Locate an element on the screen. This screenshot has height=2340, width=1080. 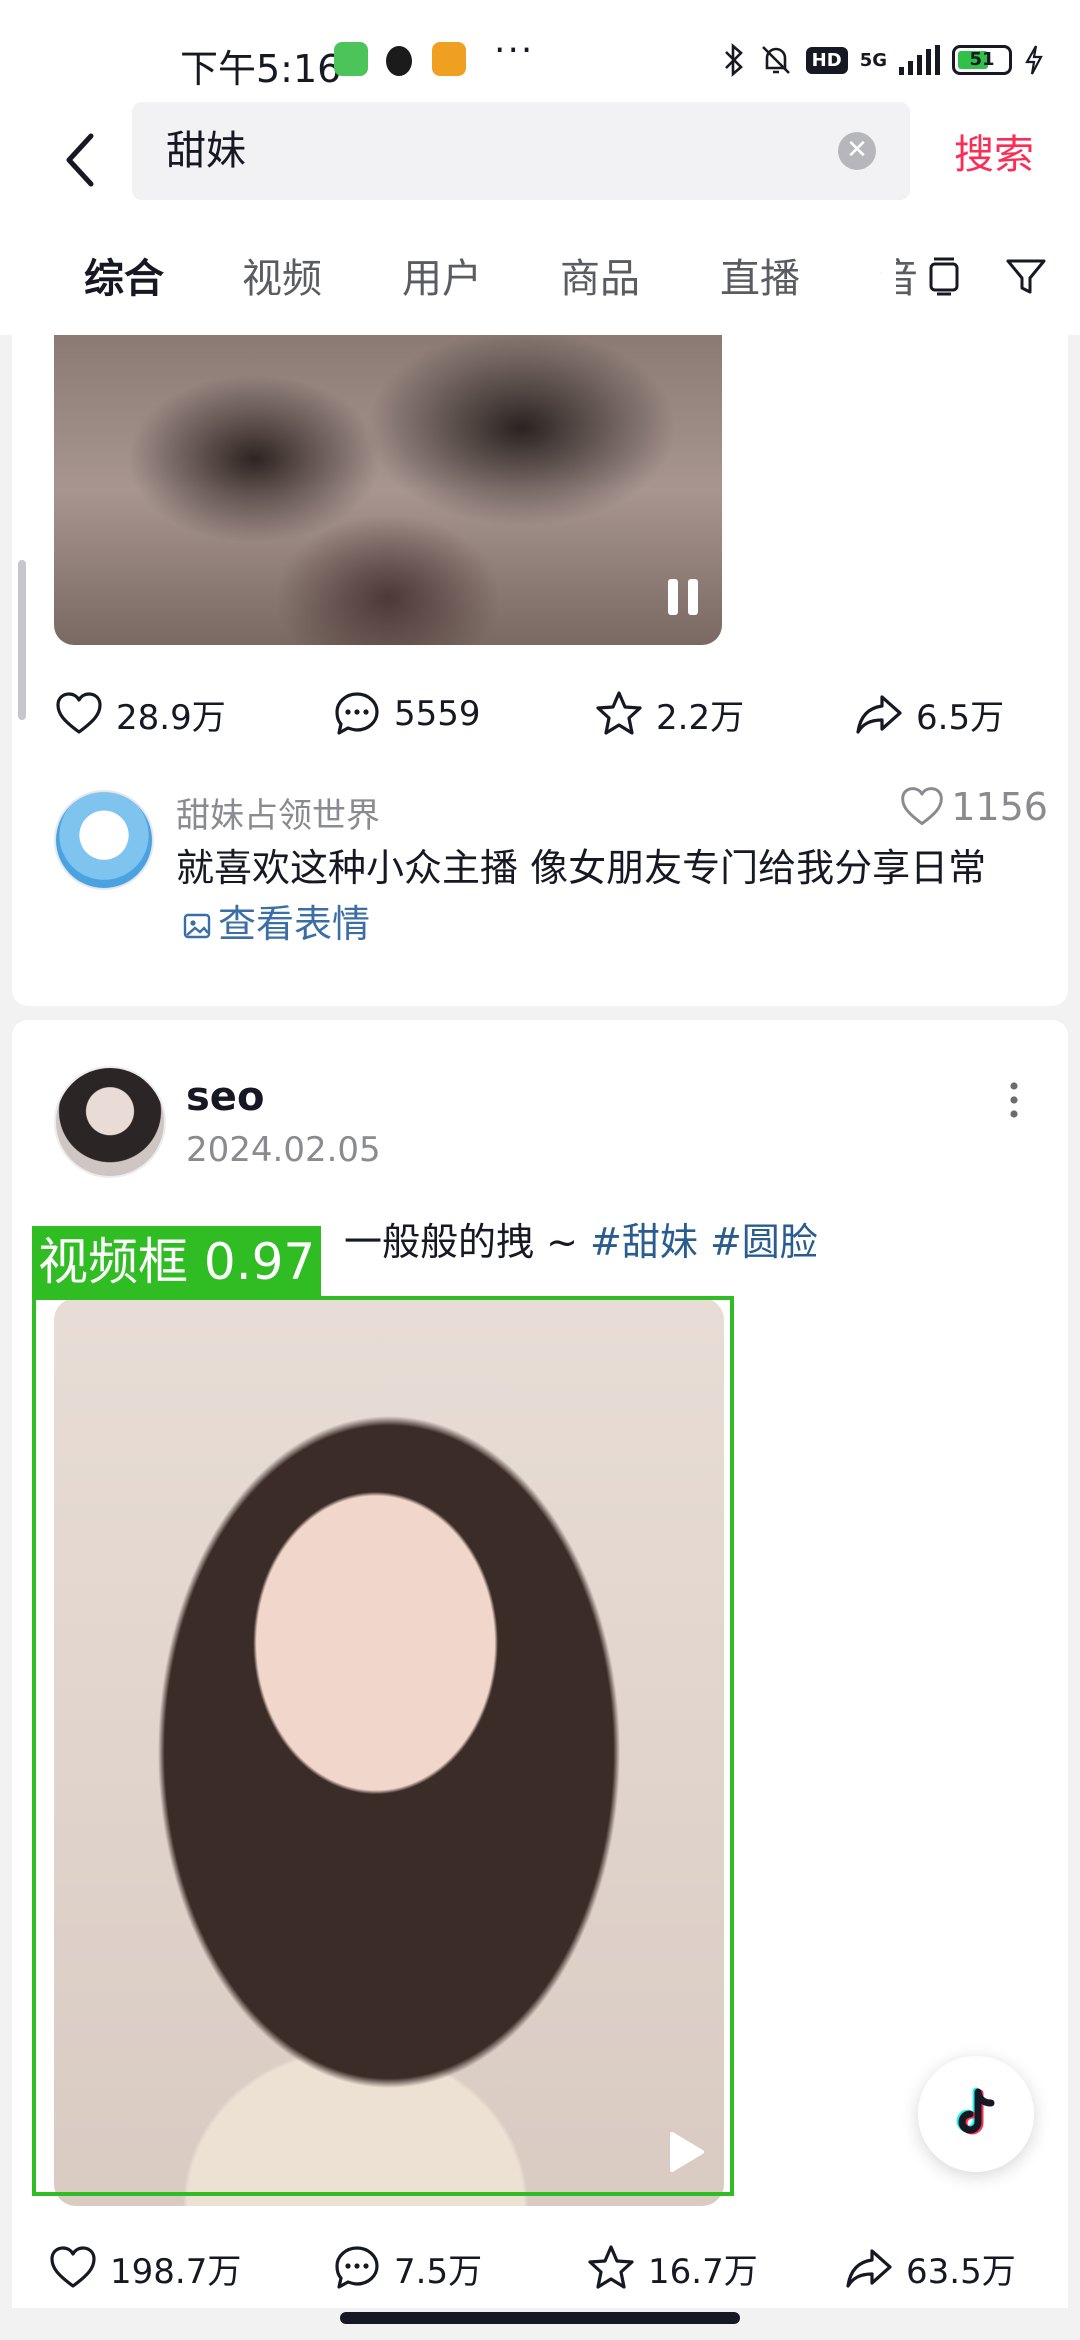
post-2-actions: 198.7万 7.5万 16.7万 63.5万 is located at coordinates (540, 2268).